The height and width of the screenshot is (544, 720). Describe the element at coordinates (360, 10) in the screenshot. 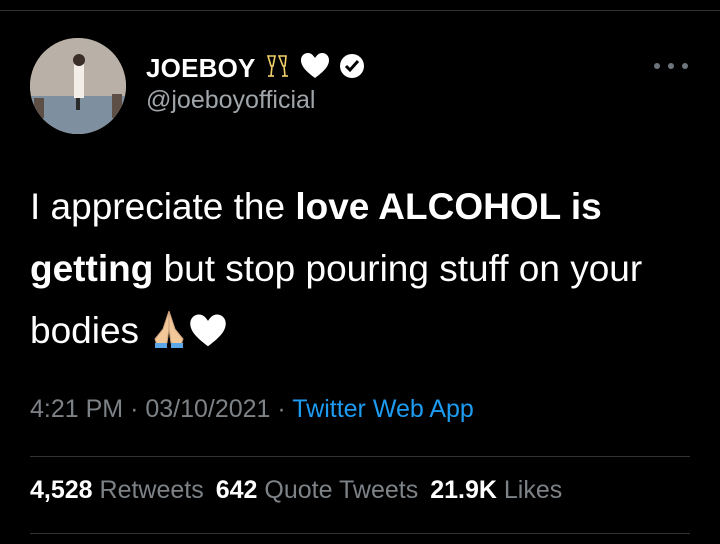

I see `top-divider` at that location.